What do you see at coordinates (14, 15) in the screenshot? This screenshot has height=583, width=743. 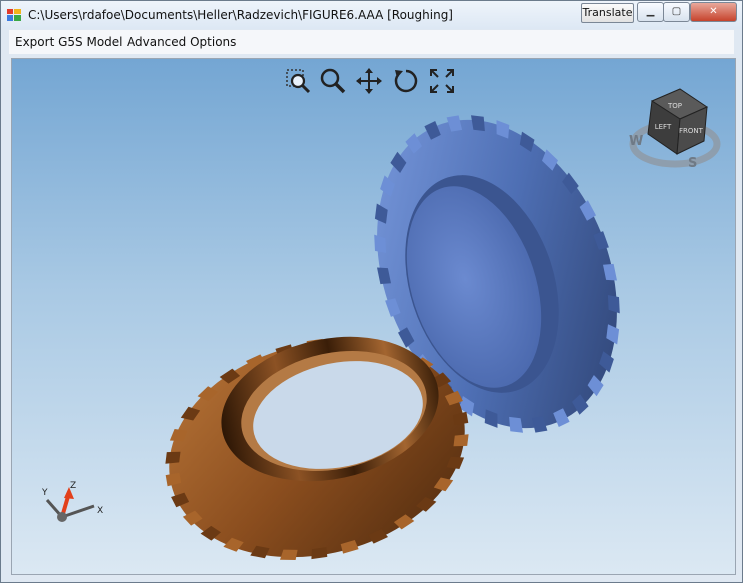 I see `app-icon` at bounding box center [14, 15].